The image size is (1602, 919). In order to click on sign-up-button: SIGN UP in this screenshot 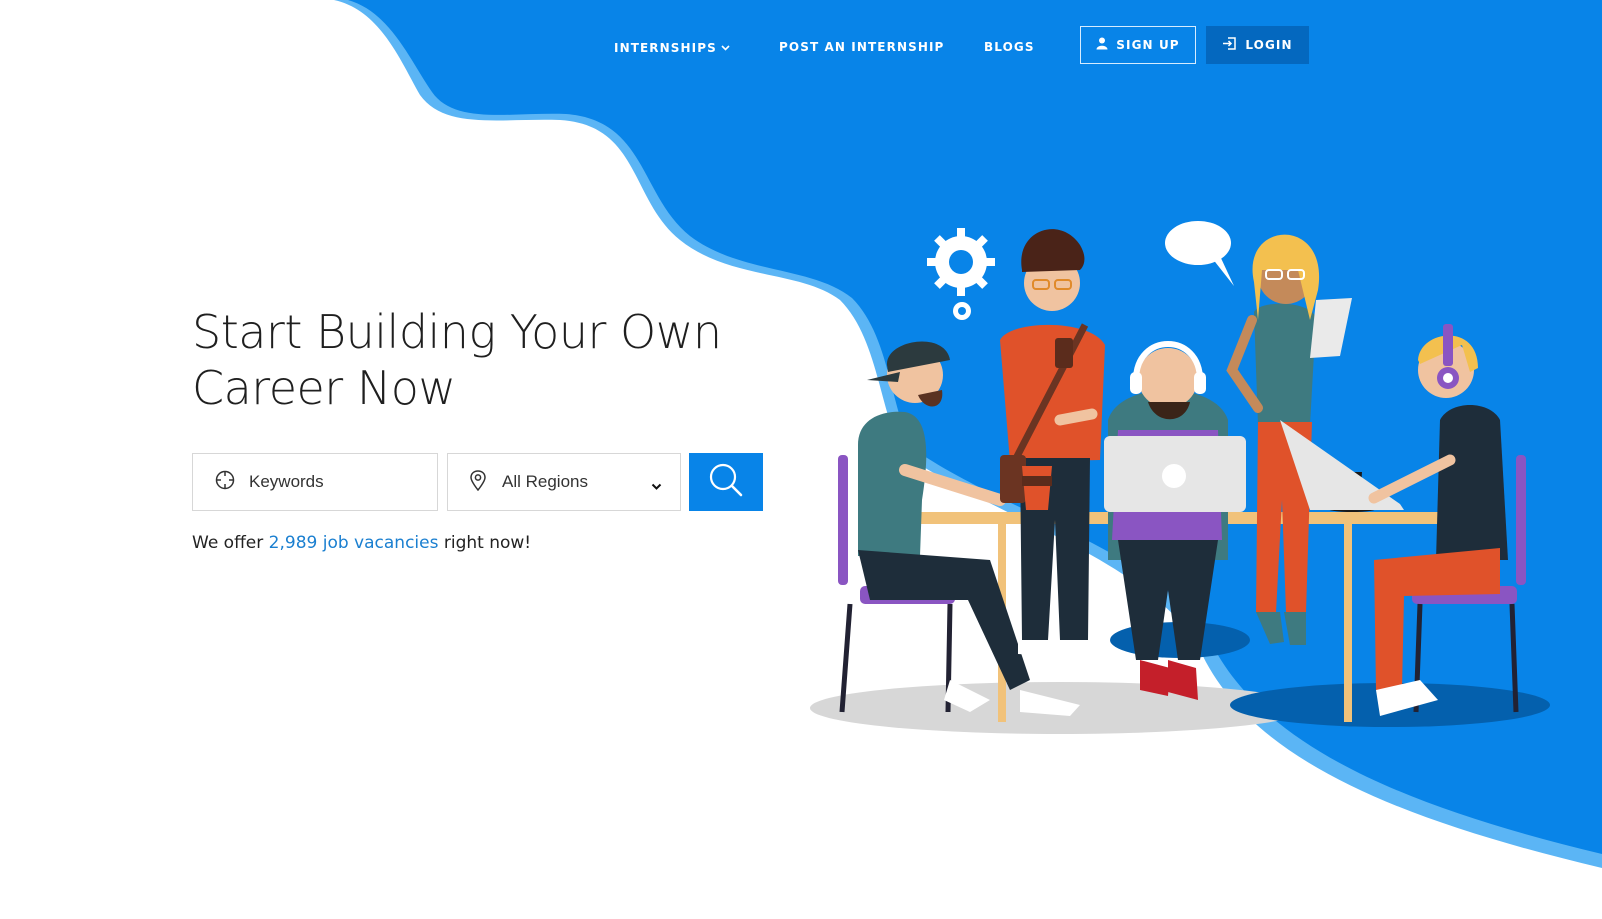, I will do `click(1138, 45)`.